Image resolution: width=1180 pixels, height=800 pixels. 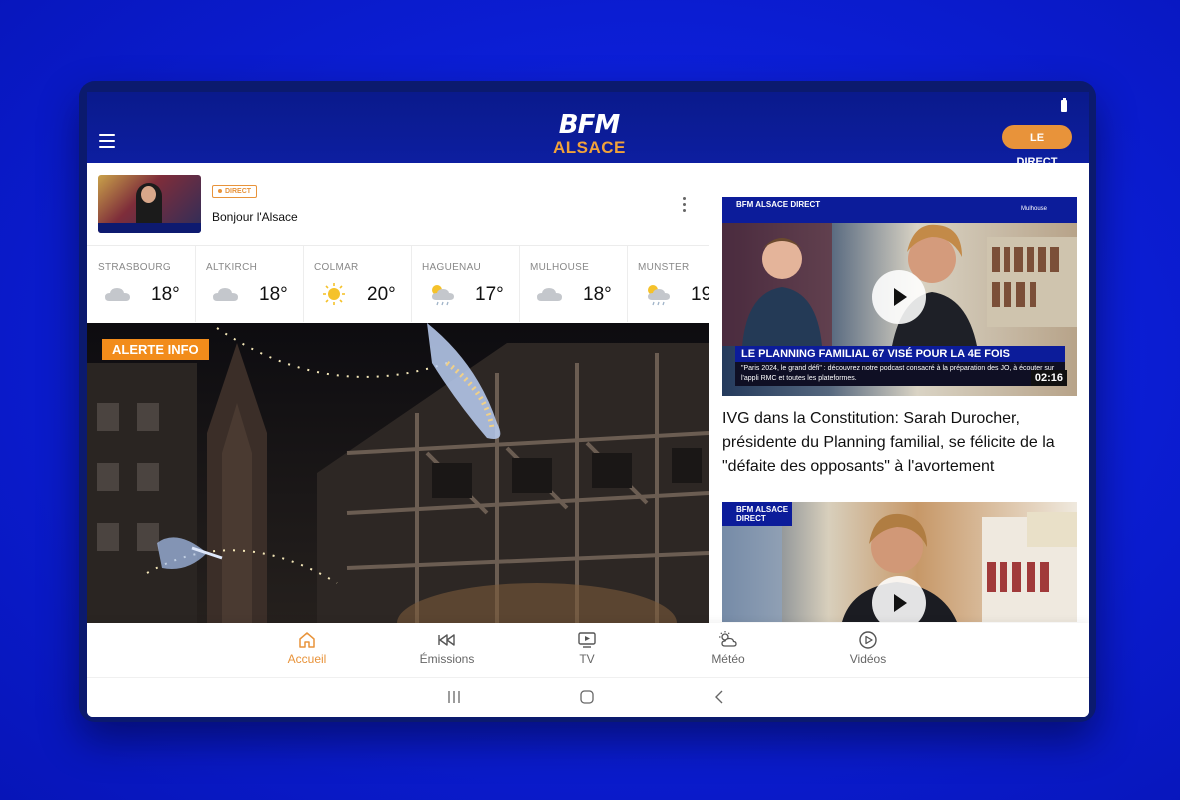 I want to click on live-program-card: DIRECT Bonjour l'Alsace, so click(x=398, y=204).